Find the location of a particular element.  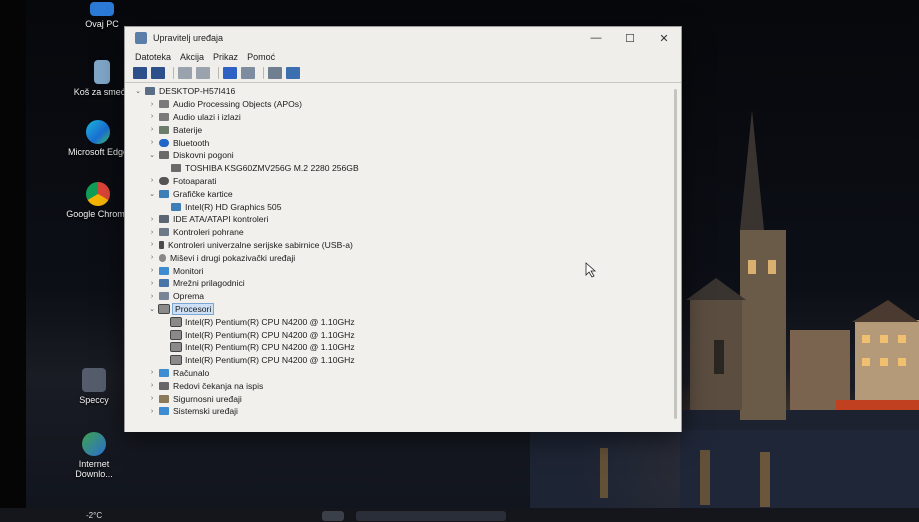

tree-category: ⌄ Diskovni pogoni is located at coordinates (403, 155).